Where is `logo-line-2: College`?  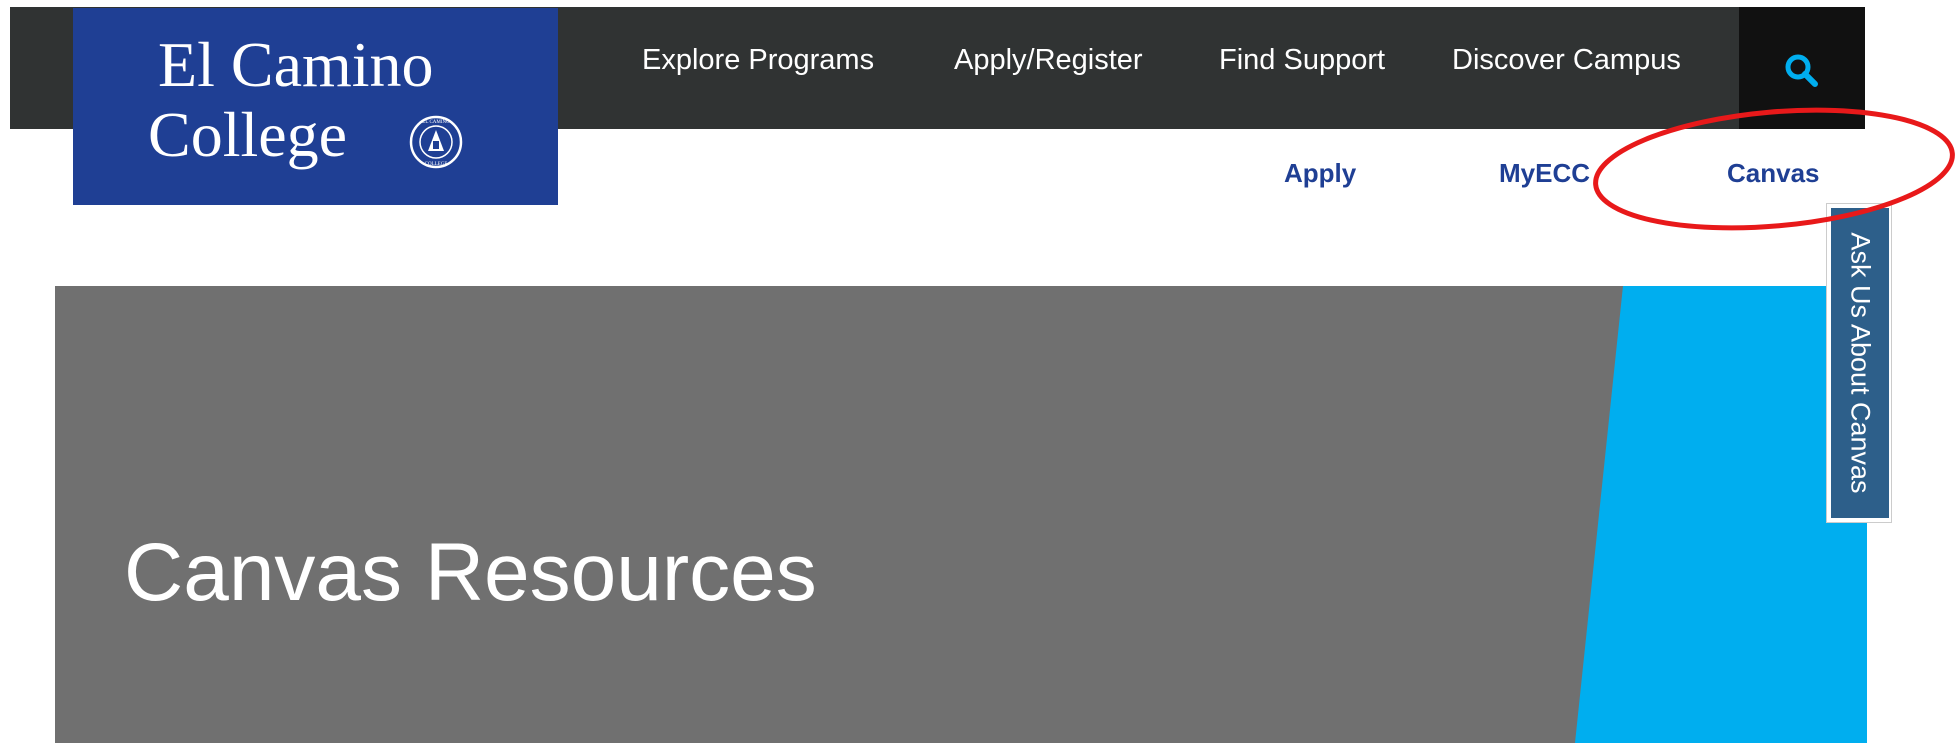 logo-line-2: College is located at coordinates (248, 134).